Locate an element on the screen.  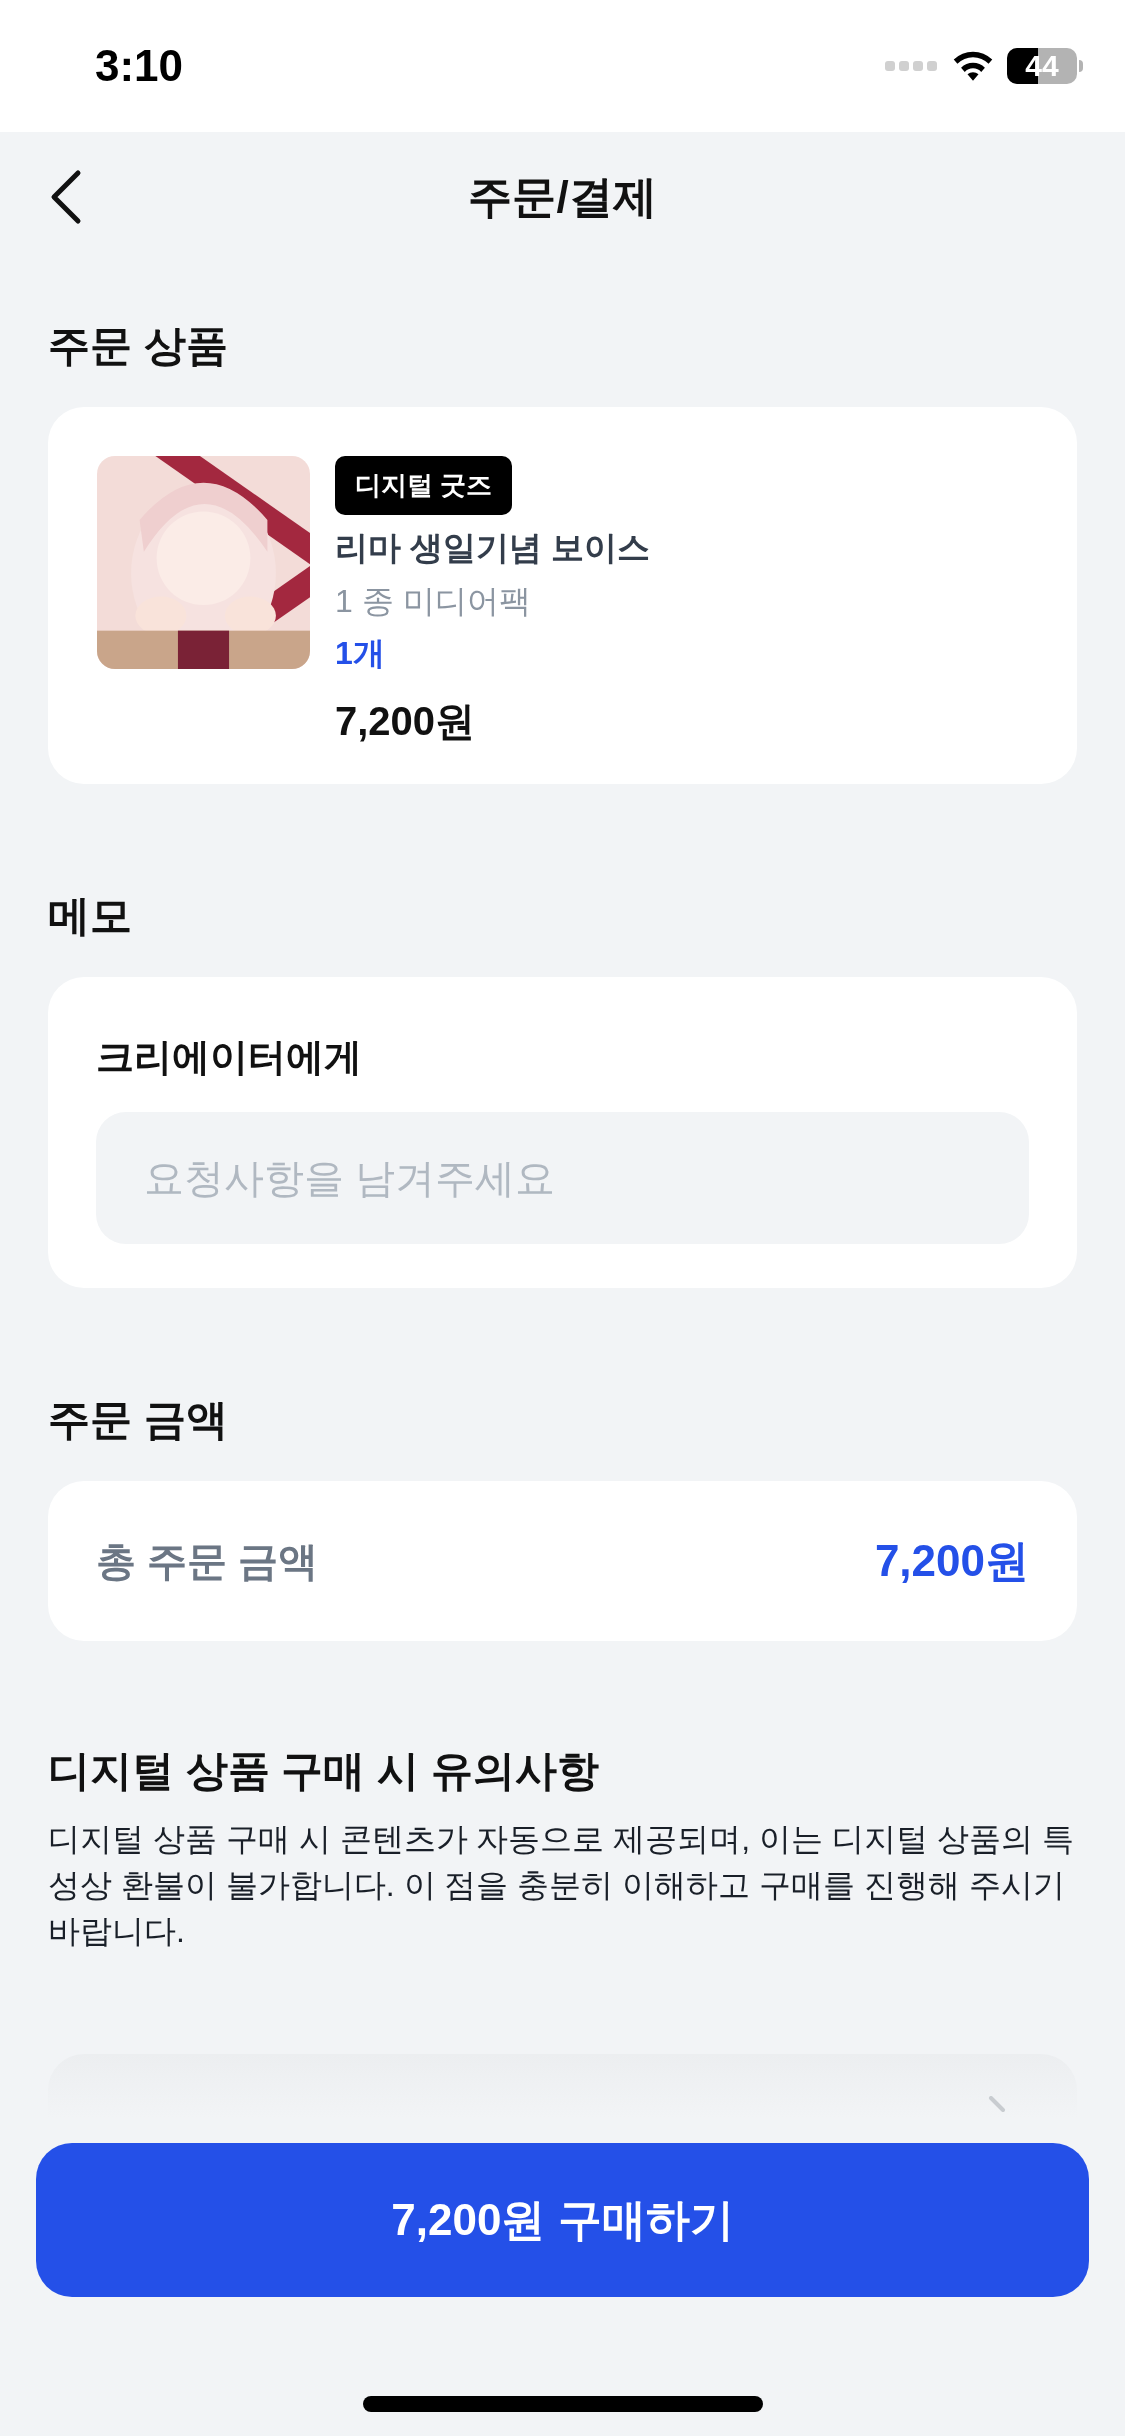
purchase-button: 7,200원 구매하기 is located at coordinates (562, 2220).